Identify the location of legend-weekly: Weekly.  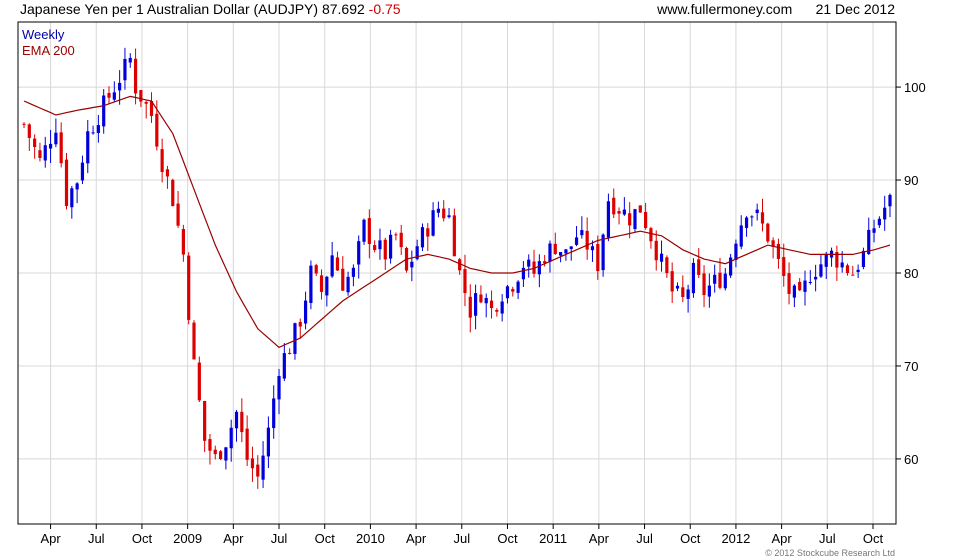
(43, 34).